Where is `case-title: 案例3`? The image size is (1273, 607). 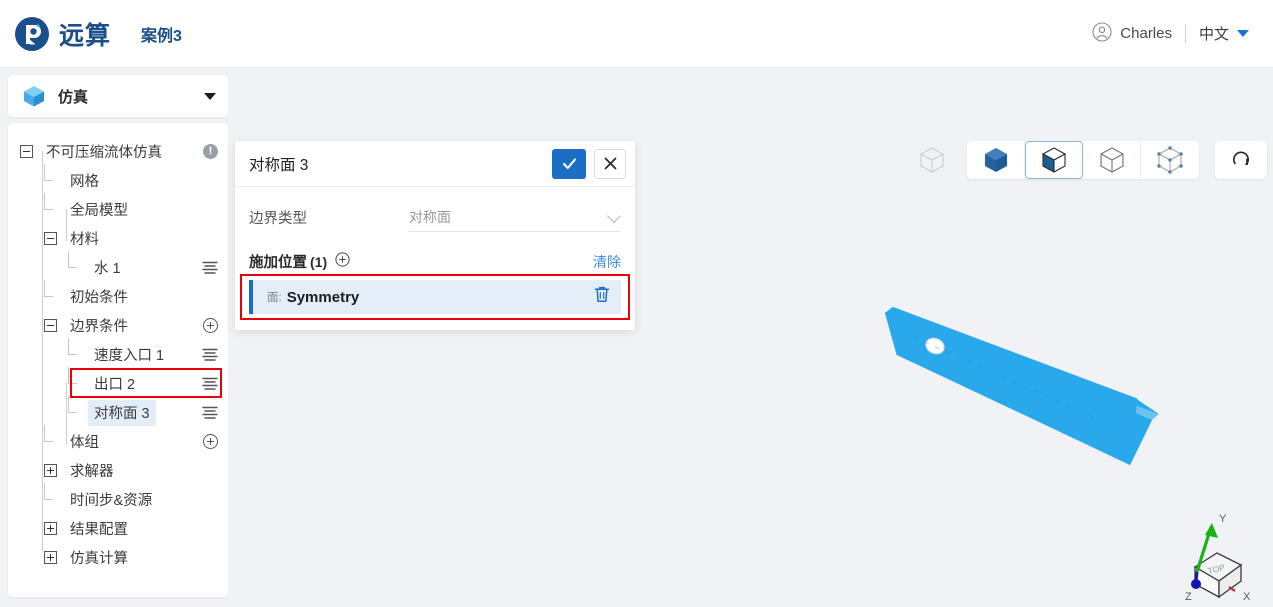 case-title: 案例3 is located at coordinates (161, 36).